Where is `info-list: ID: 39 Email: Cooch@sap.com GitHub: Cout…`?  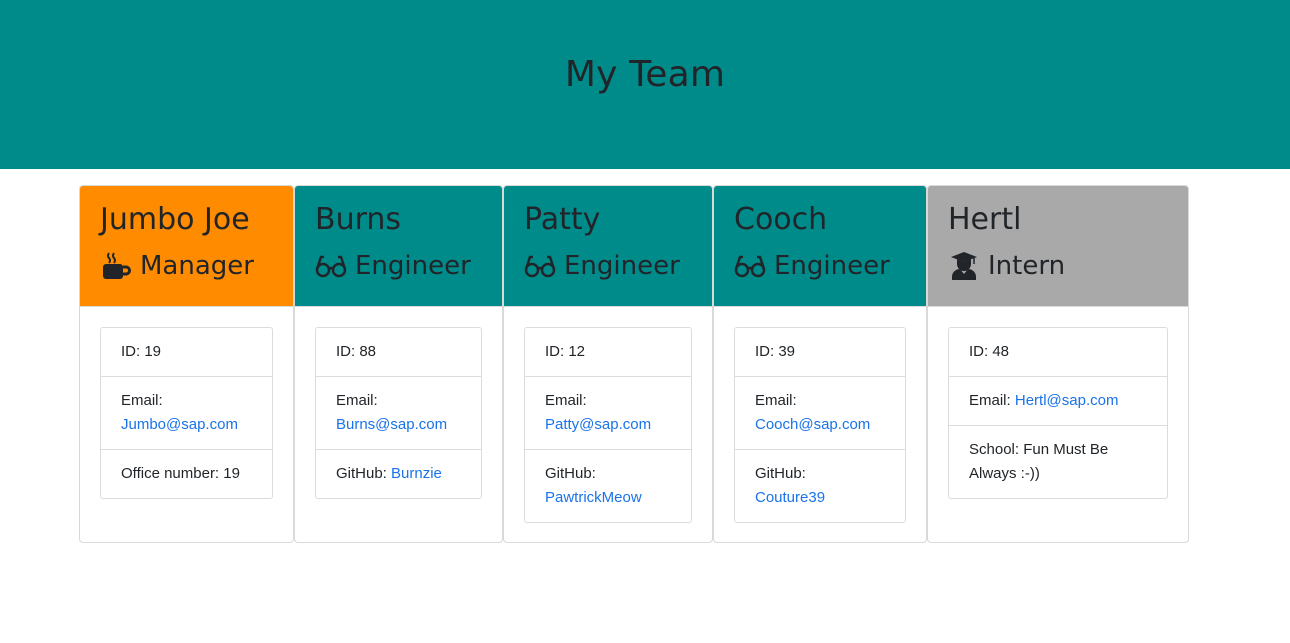 info-list: ID: 39 Email: Cooch@sap.com GitHub: Cout… is located at coordinates (820, 425).